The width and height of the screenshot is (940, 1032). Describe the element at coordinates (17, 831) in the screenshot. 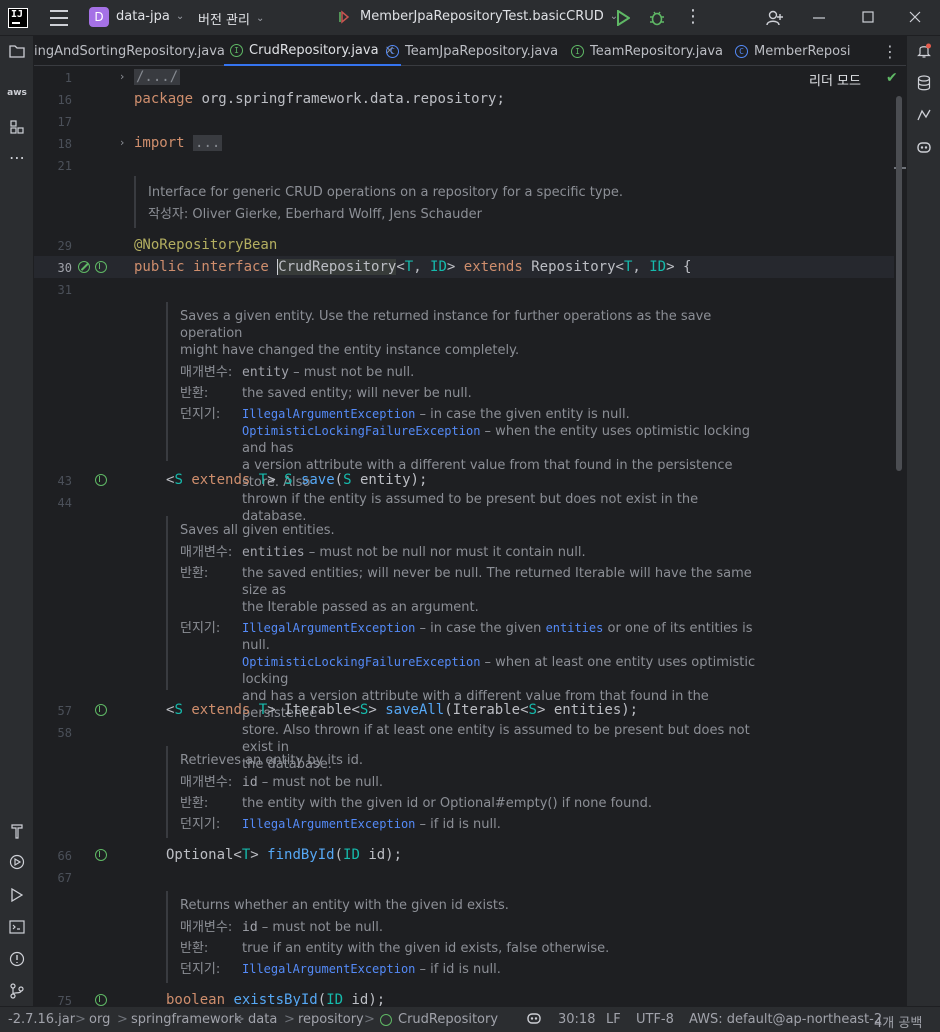

I see `build-hammer-icon` at that location.